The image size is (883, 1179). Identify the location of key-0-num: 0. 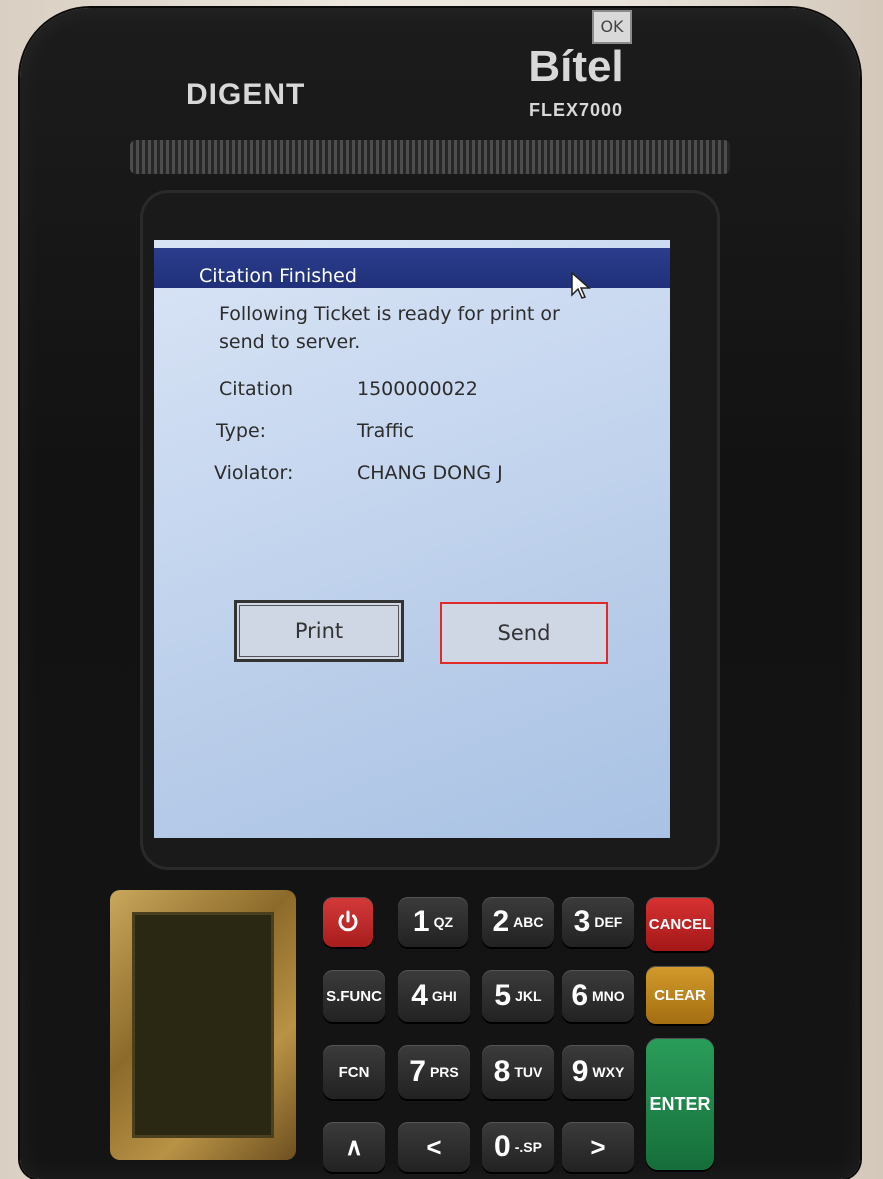
(502, 1146).